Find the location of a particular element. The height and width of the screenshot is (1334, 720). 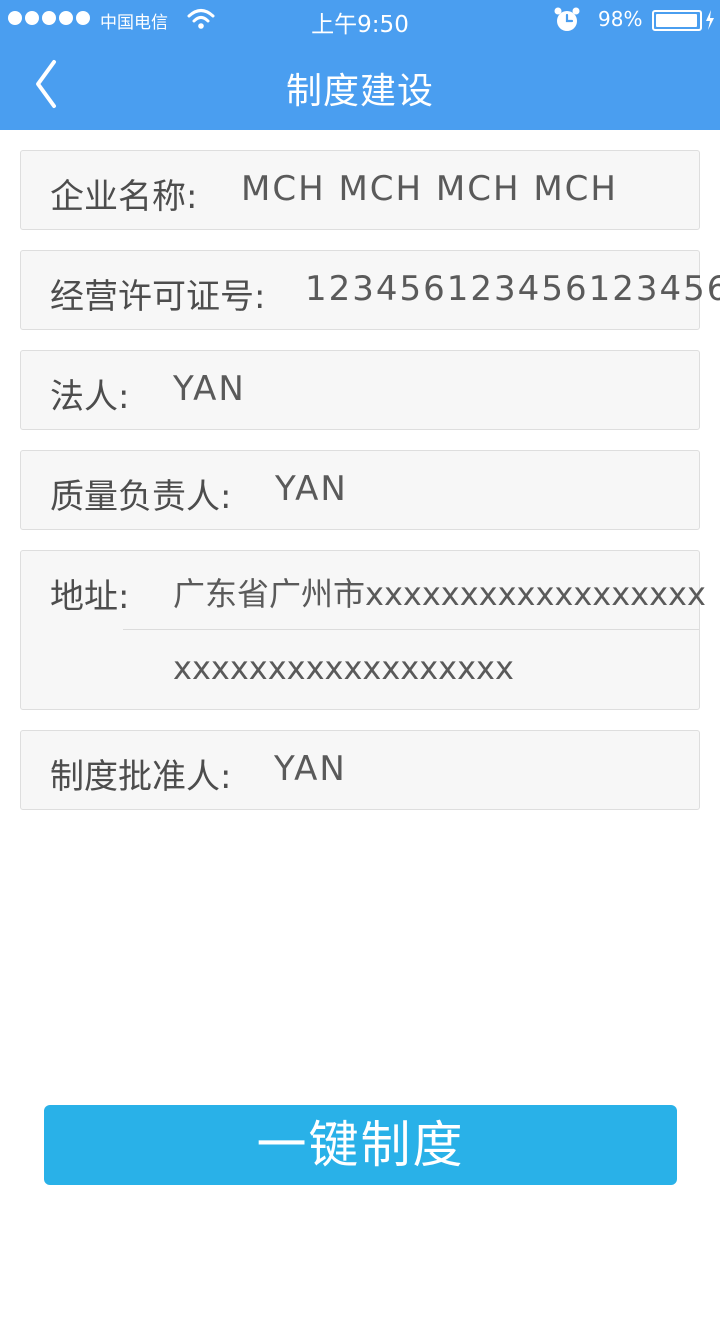

approver-row: 制度批准人: YAN is located at coordinates (360, 770).